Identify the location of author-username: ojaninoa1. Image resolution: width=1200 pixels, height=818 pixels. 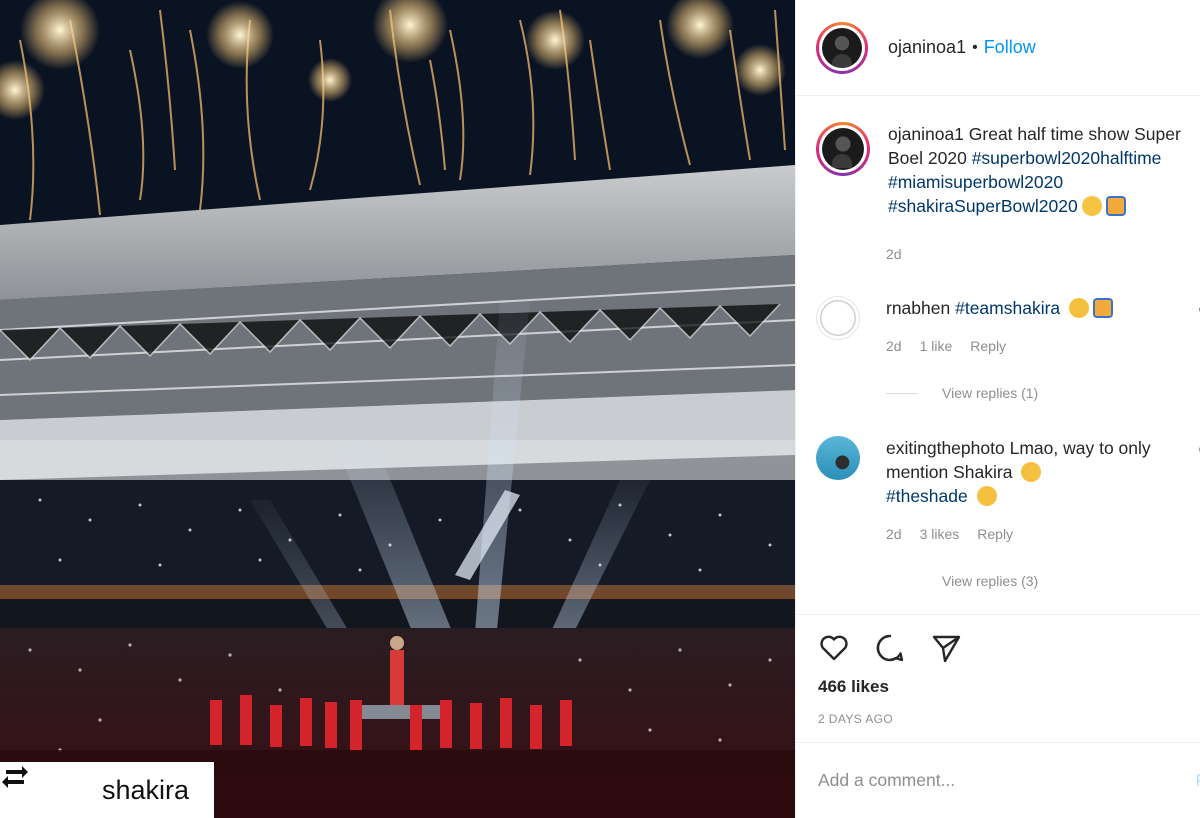
(927, 47).